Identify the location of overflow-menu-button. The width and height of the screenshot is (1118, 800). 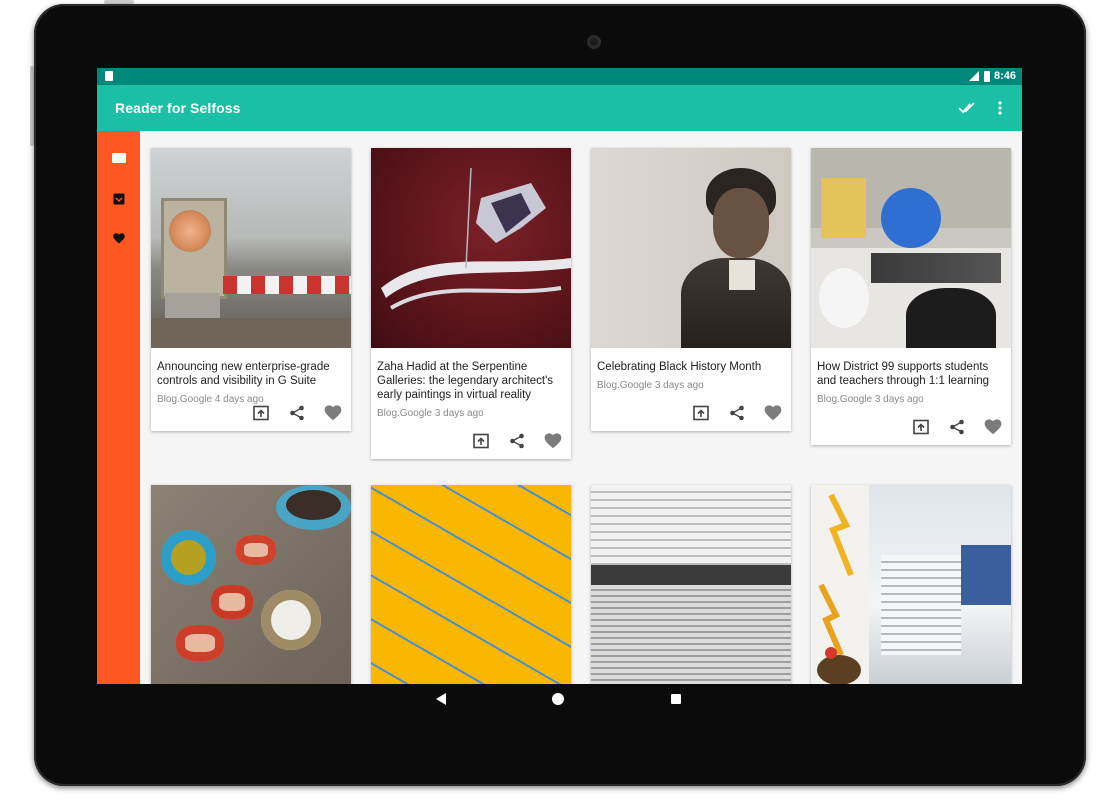
(1000, 108).